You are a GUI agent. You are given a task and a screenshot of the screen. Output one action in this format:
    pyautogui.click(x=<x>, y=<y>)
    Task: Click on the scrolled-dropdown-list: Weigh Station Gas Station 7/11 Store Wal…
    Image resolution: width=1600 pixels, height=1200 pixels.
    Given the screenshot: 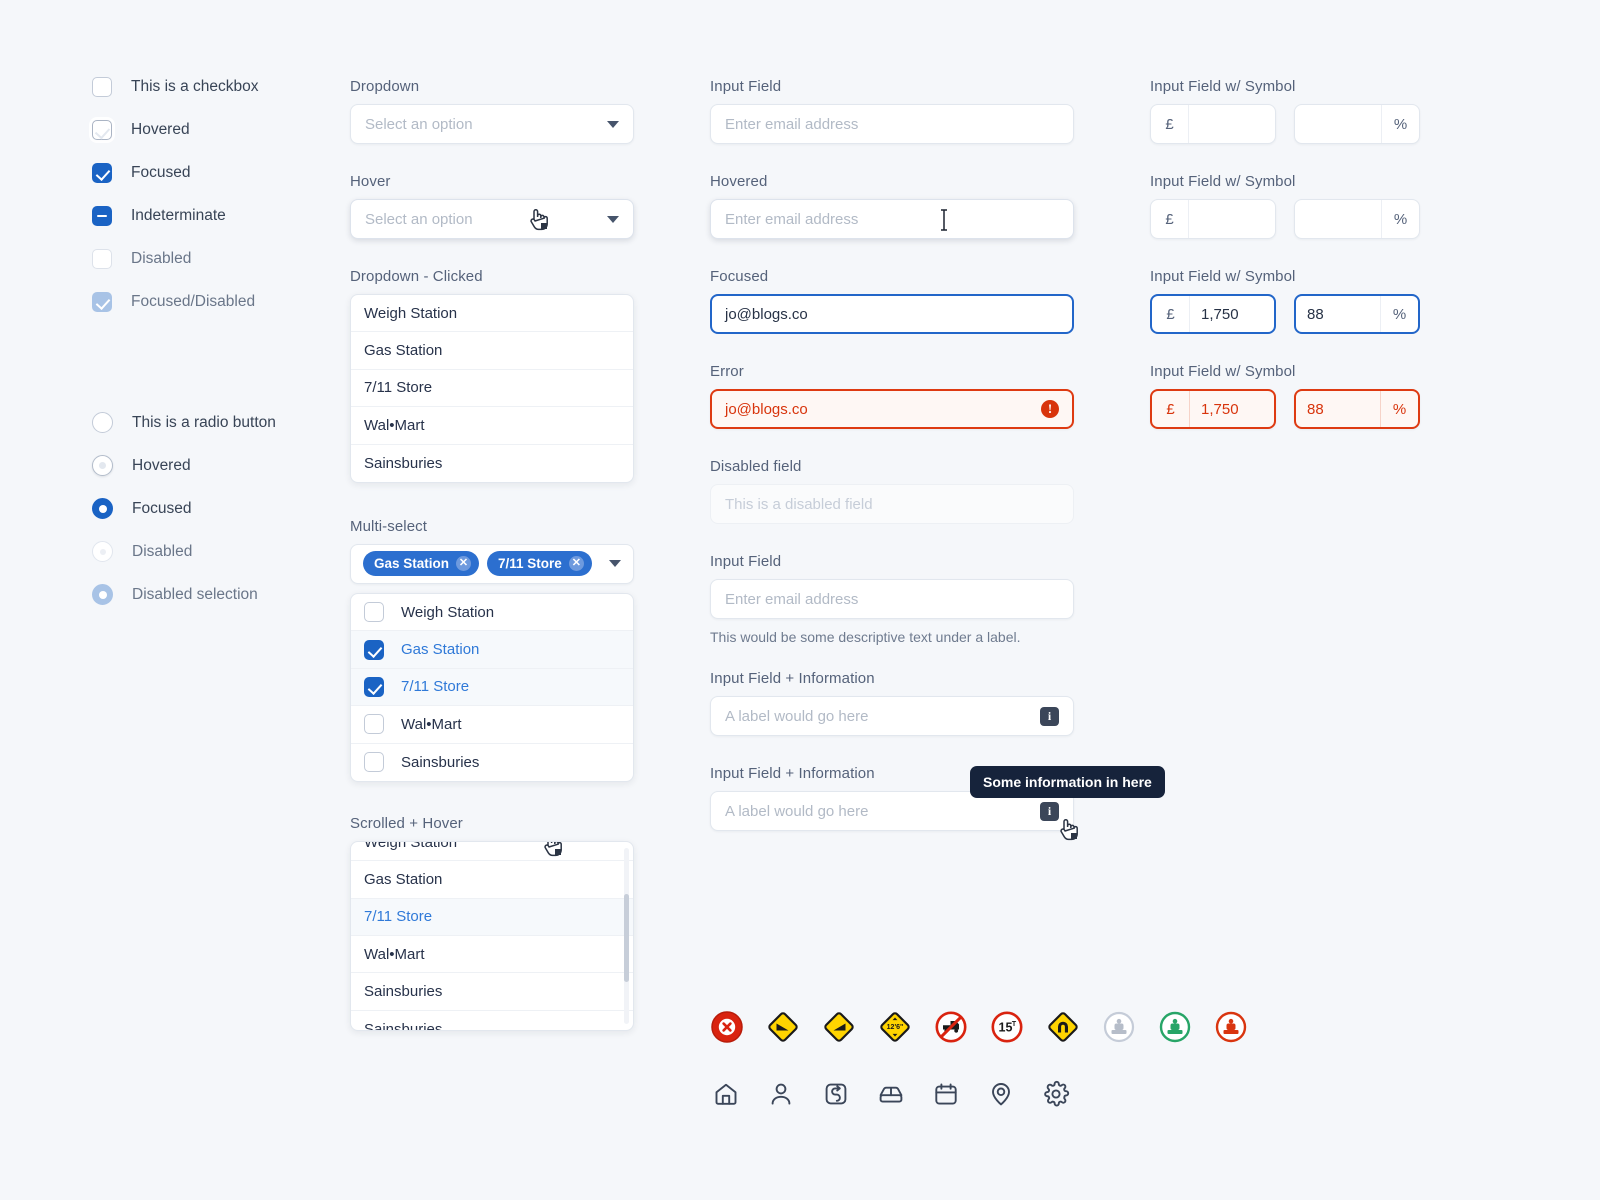 What is the action you would take?
    pyautogui.click(x=492, y=935)
    